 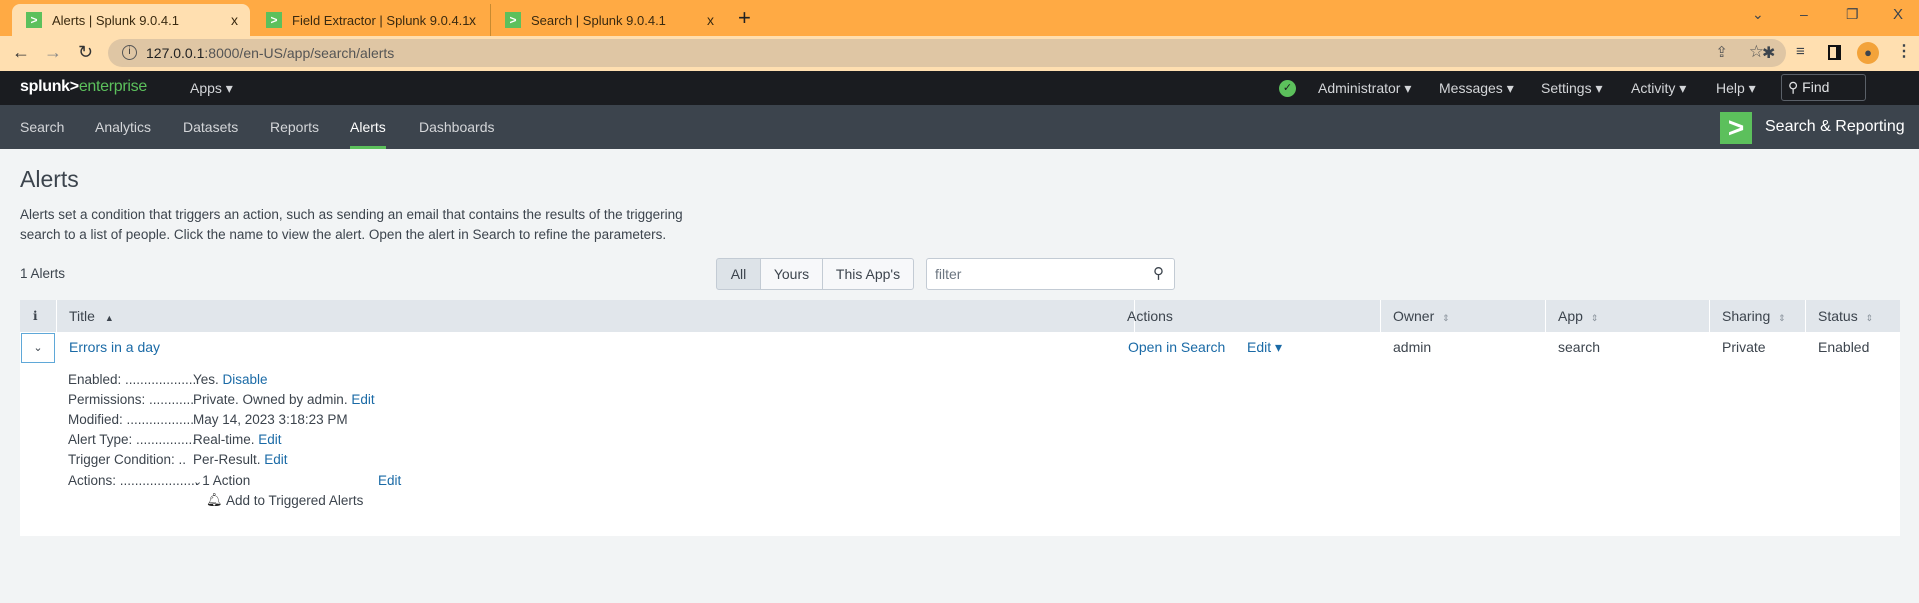 I want to click on filter-yours-button: Yours, so click(x=791, y=274).